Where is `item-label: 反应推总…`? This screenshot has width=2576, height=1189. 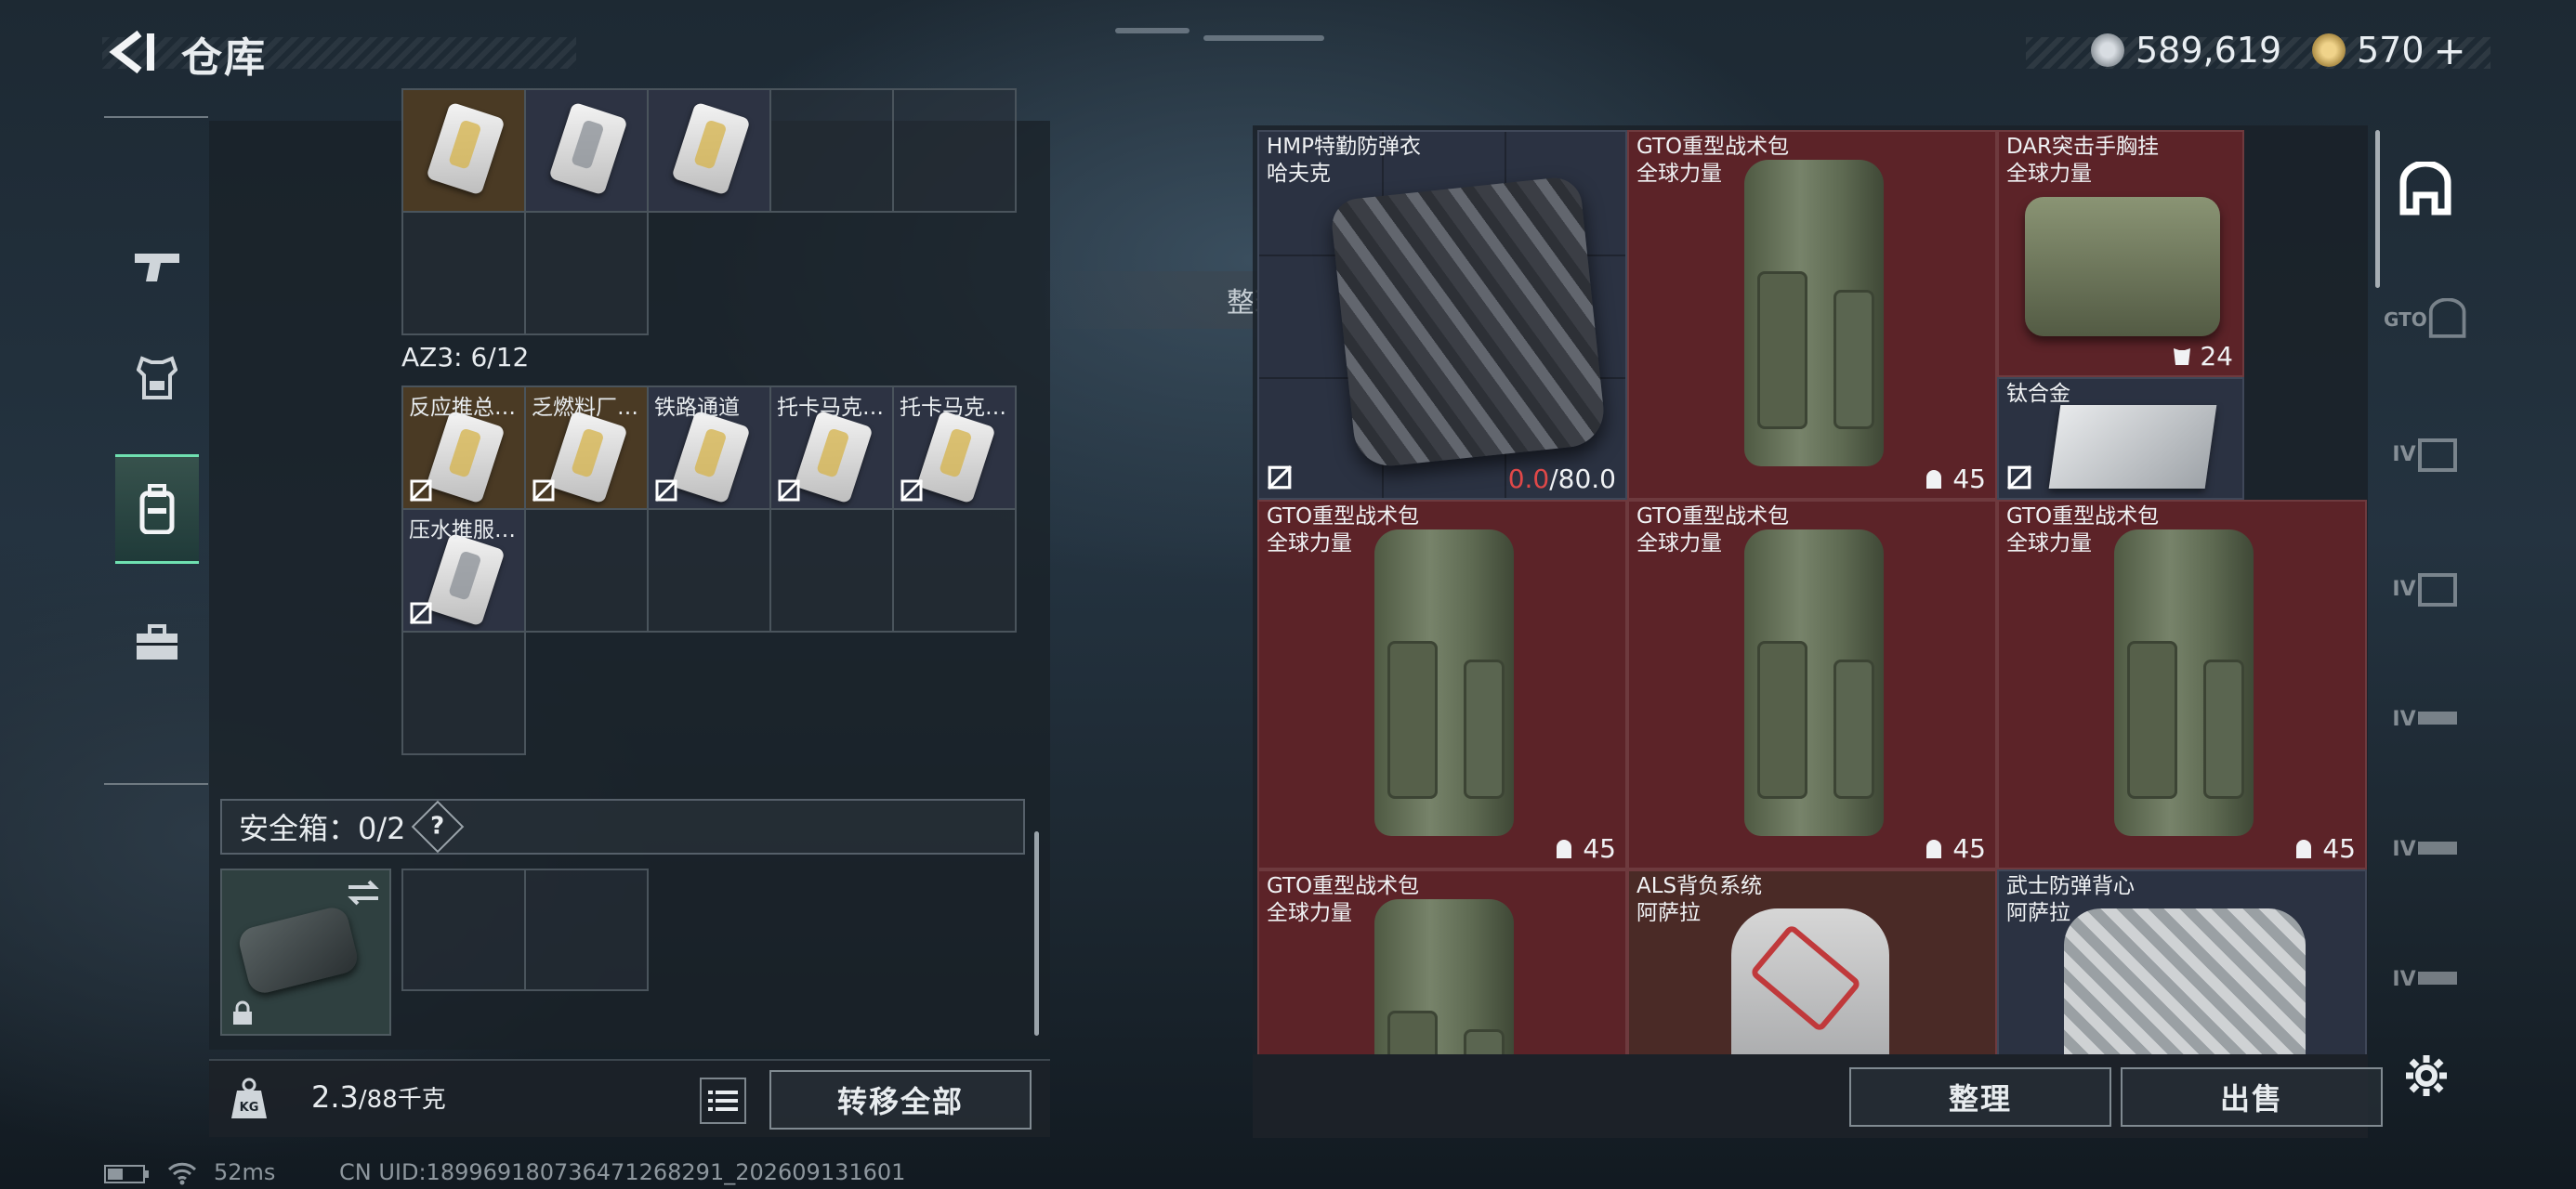 item-label: 反应推总… is located at coordinates (462, 408).